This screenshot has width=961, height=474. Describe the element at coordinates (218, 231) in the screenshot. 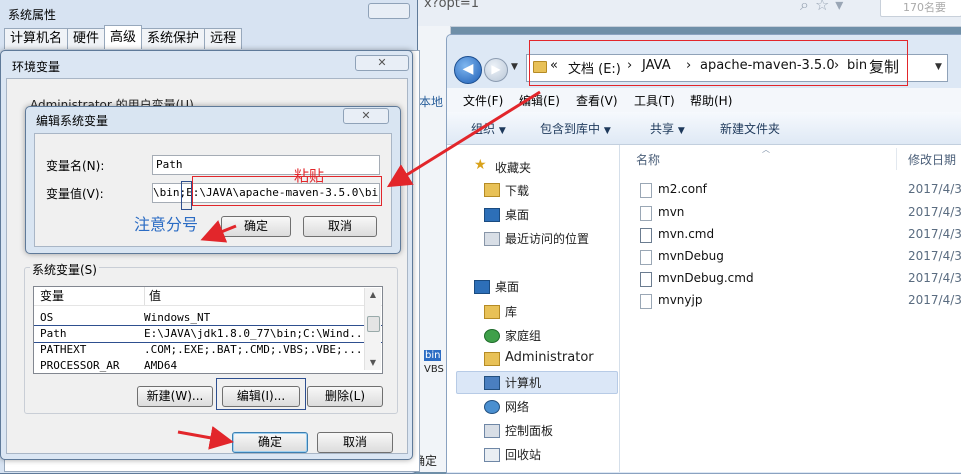

I see `arrow-to-edit-ok` at that location.